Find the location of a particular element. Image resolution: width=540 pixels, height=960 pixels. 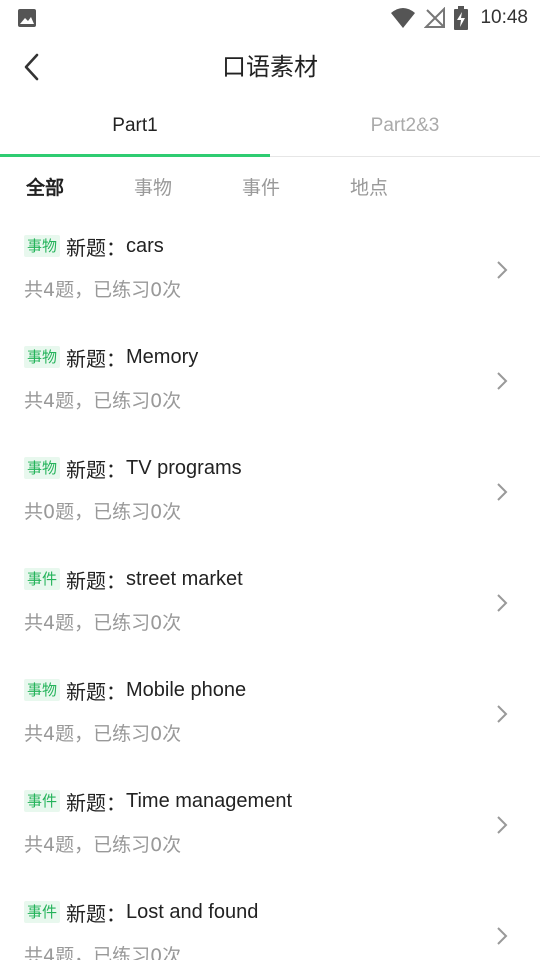

status-bar: 10:48 is located at coordinates (270, 18).